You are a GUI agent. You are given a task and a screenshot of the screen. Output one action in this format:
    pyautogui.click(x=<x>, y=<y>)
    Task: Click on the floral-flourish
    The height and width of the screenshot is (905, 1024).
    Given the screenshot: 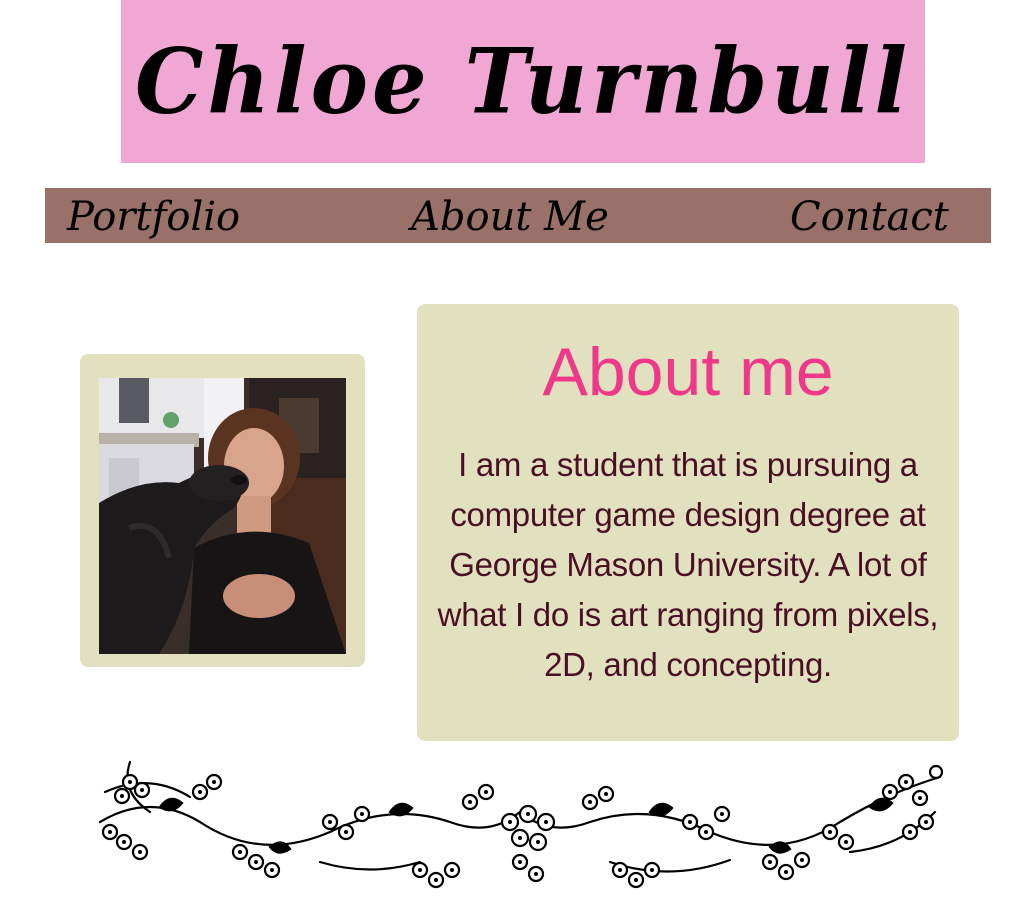 What is the action you would take?
    pyautogui.click(x=520, y=826)
    